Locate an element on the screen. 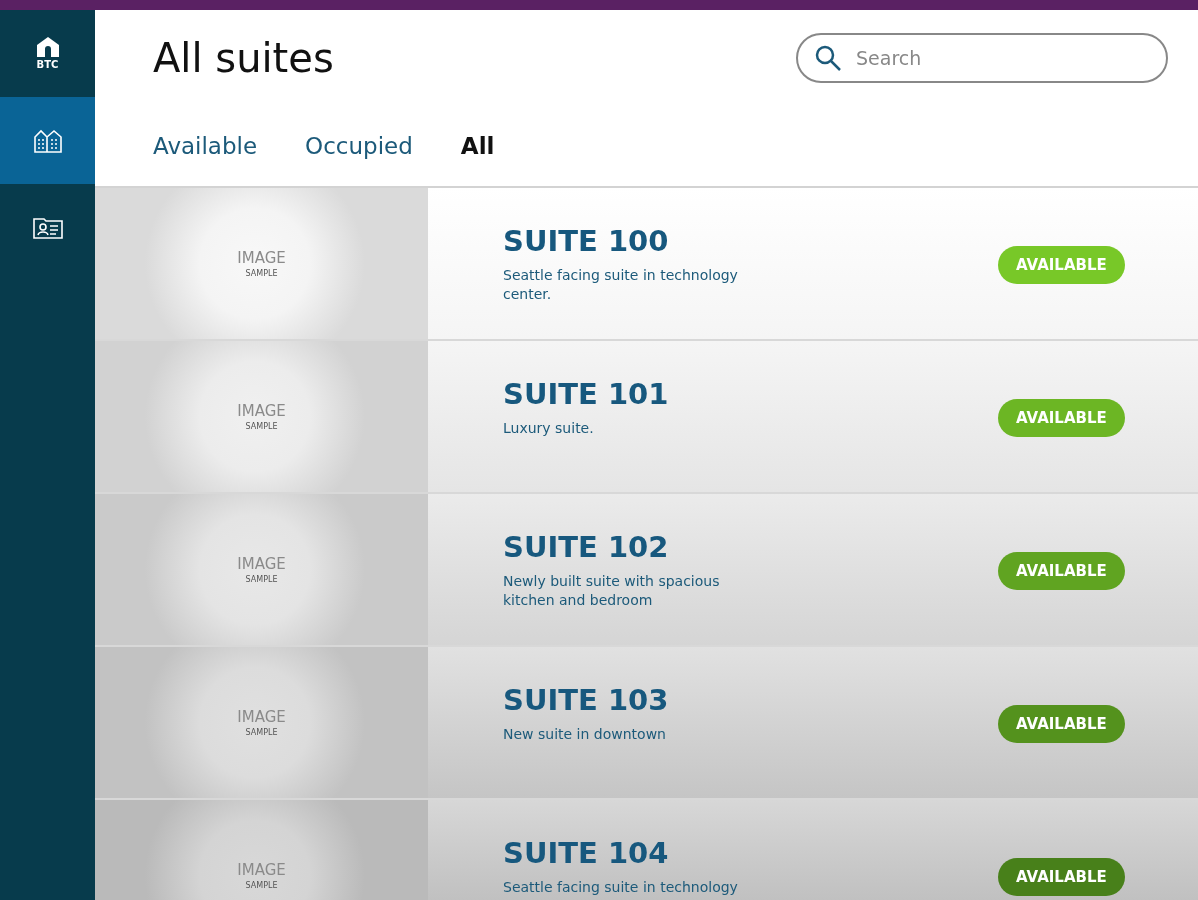 The height and width of the screenshot is (900, 1198). contact-card-icon is located at coordinates (47, 227).